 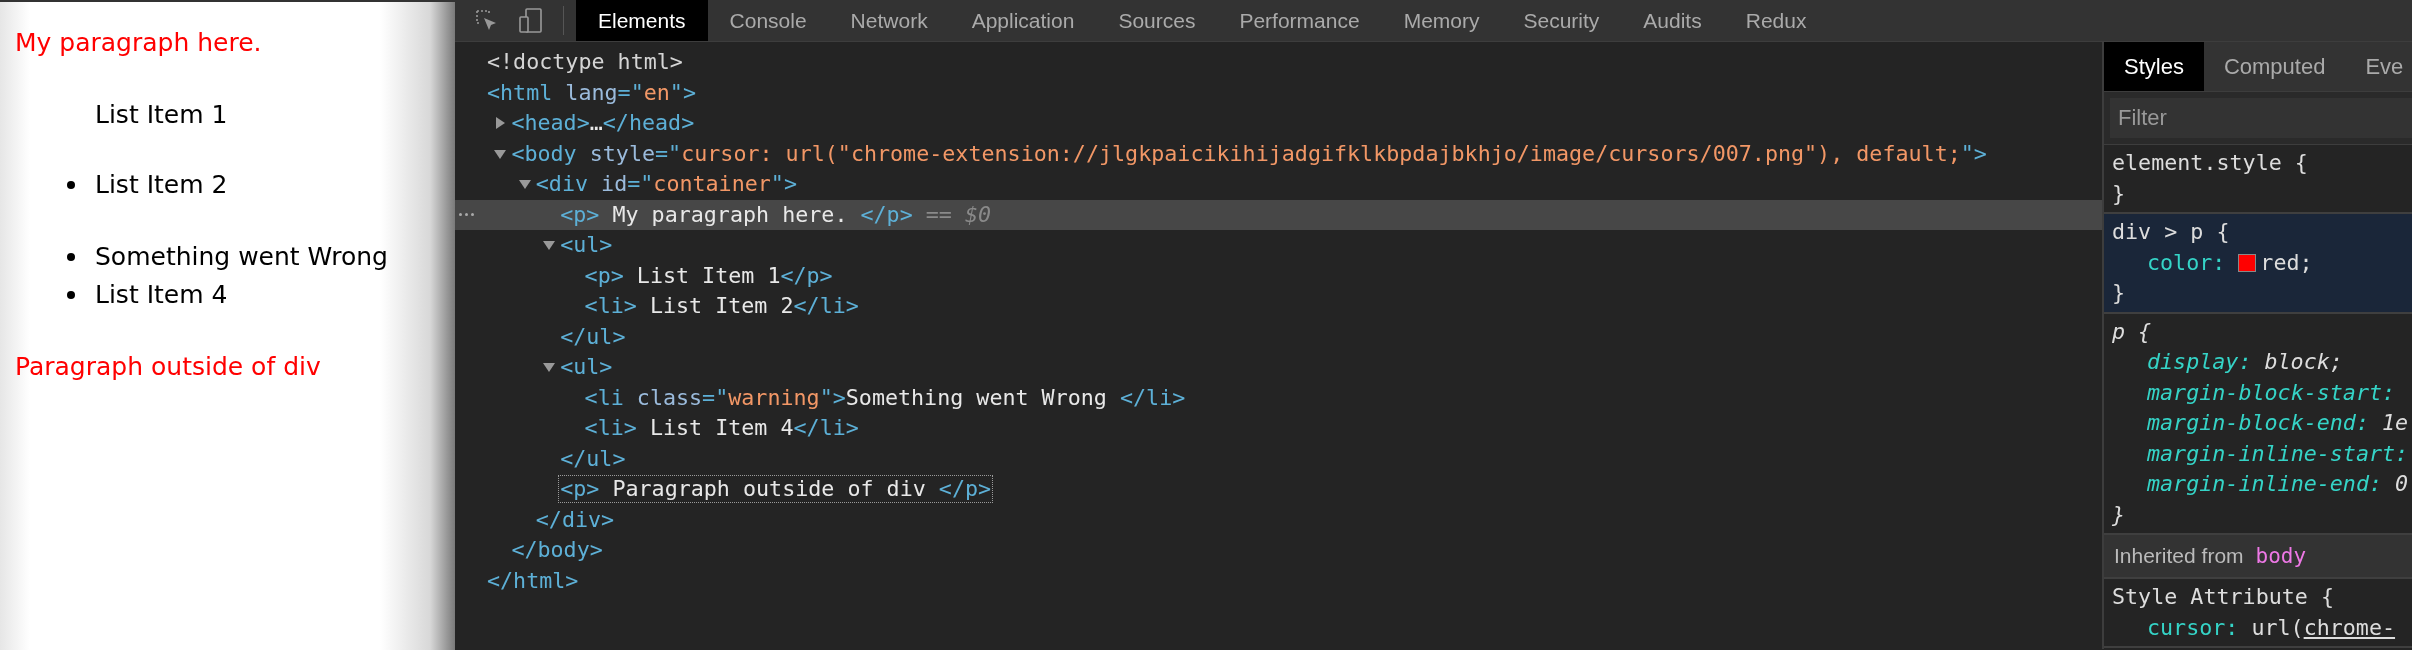 I want to click on rule-selector: Style Attribute {, so click(x=2223, y=597).